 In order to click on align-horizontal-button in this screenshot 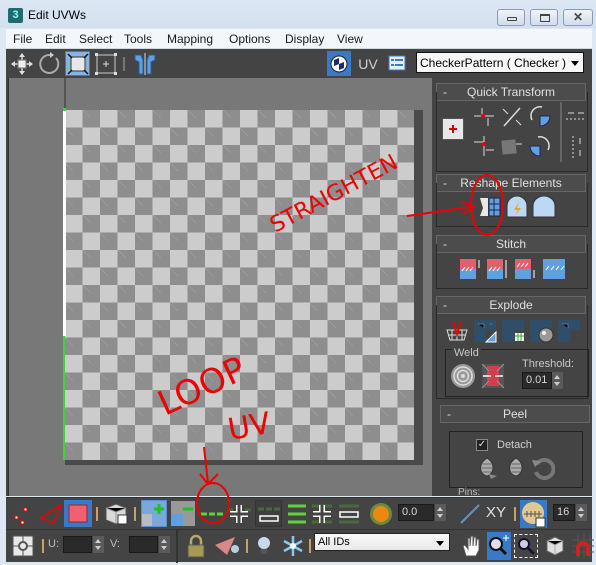, I will do `click(484, 117)`.